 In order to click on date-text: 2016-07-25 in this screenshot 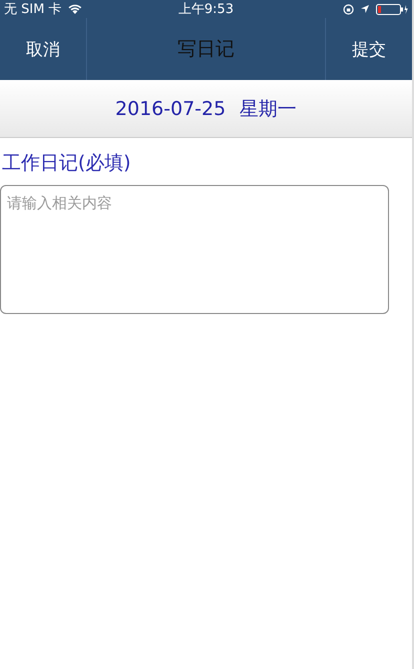, I will do `click(170, 109)`.